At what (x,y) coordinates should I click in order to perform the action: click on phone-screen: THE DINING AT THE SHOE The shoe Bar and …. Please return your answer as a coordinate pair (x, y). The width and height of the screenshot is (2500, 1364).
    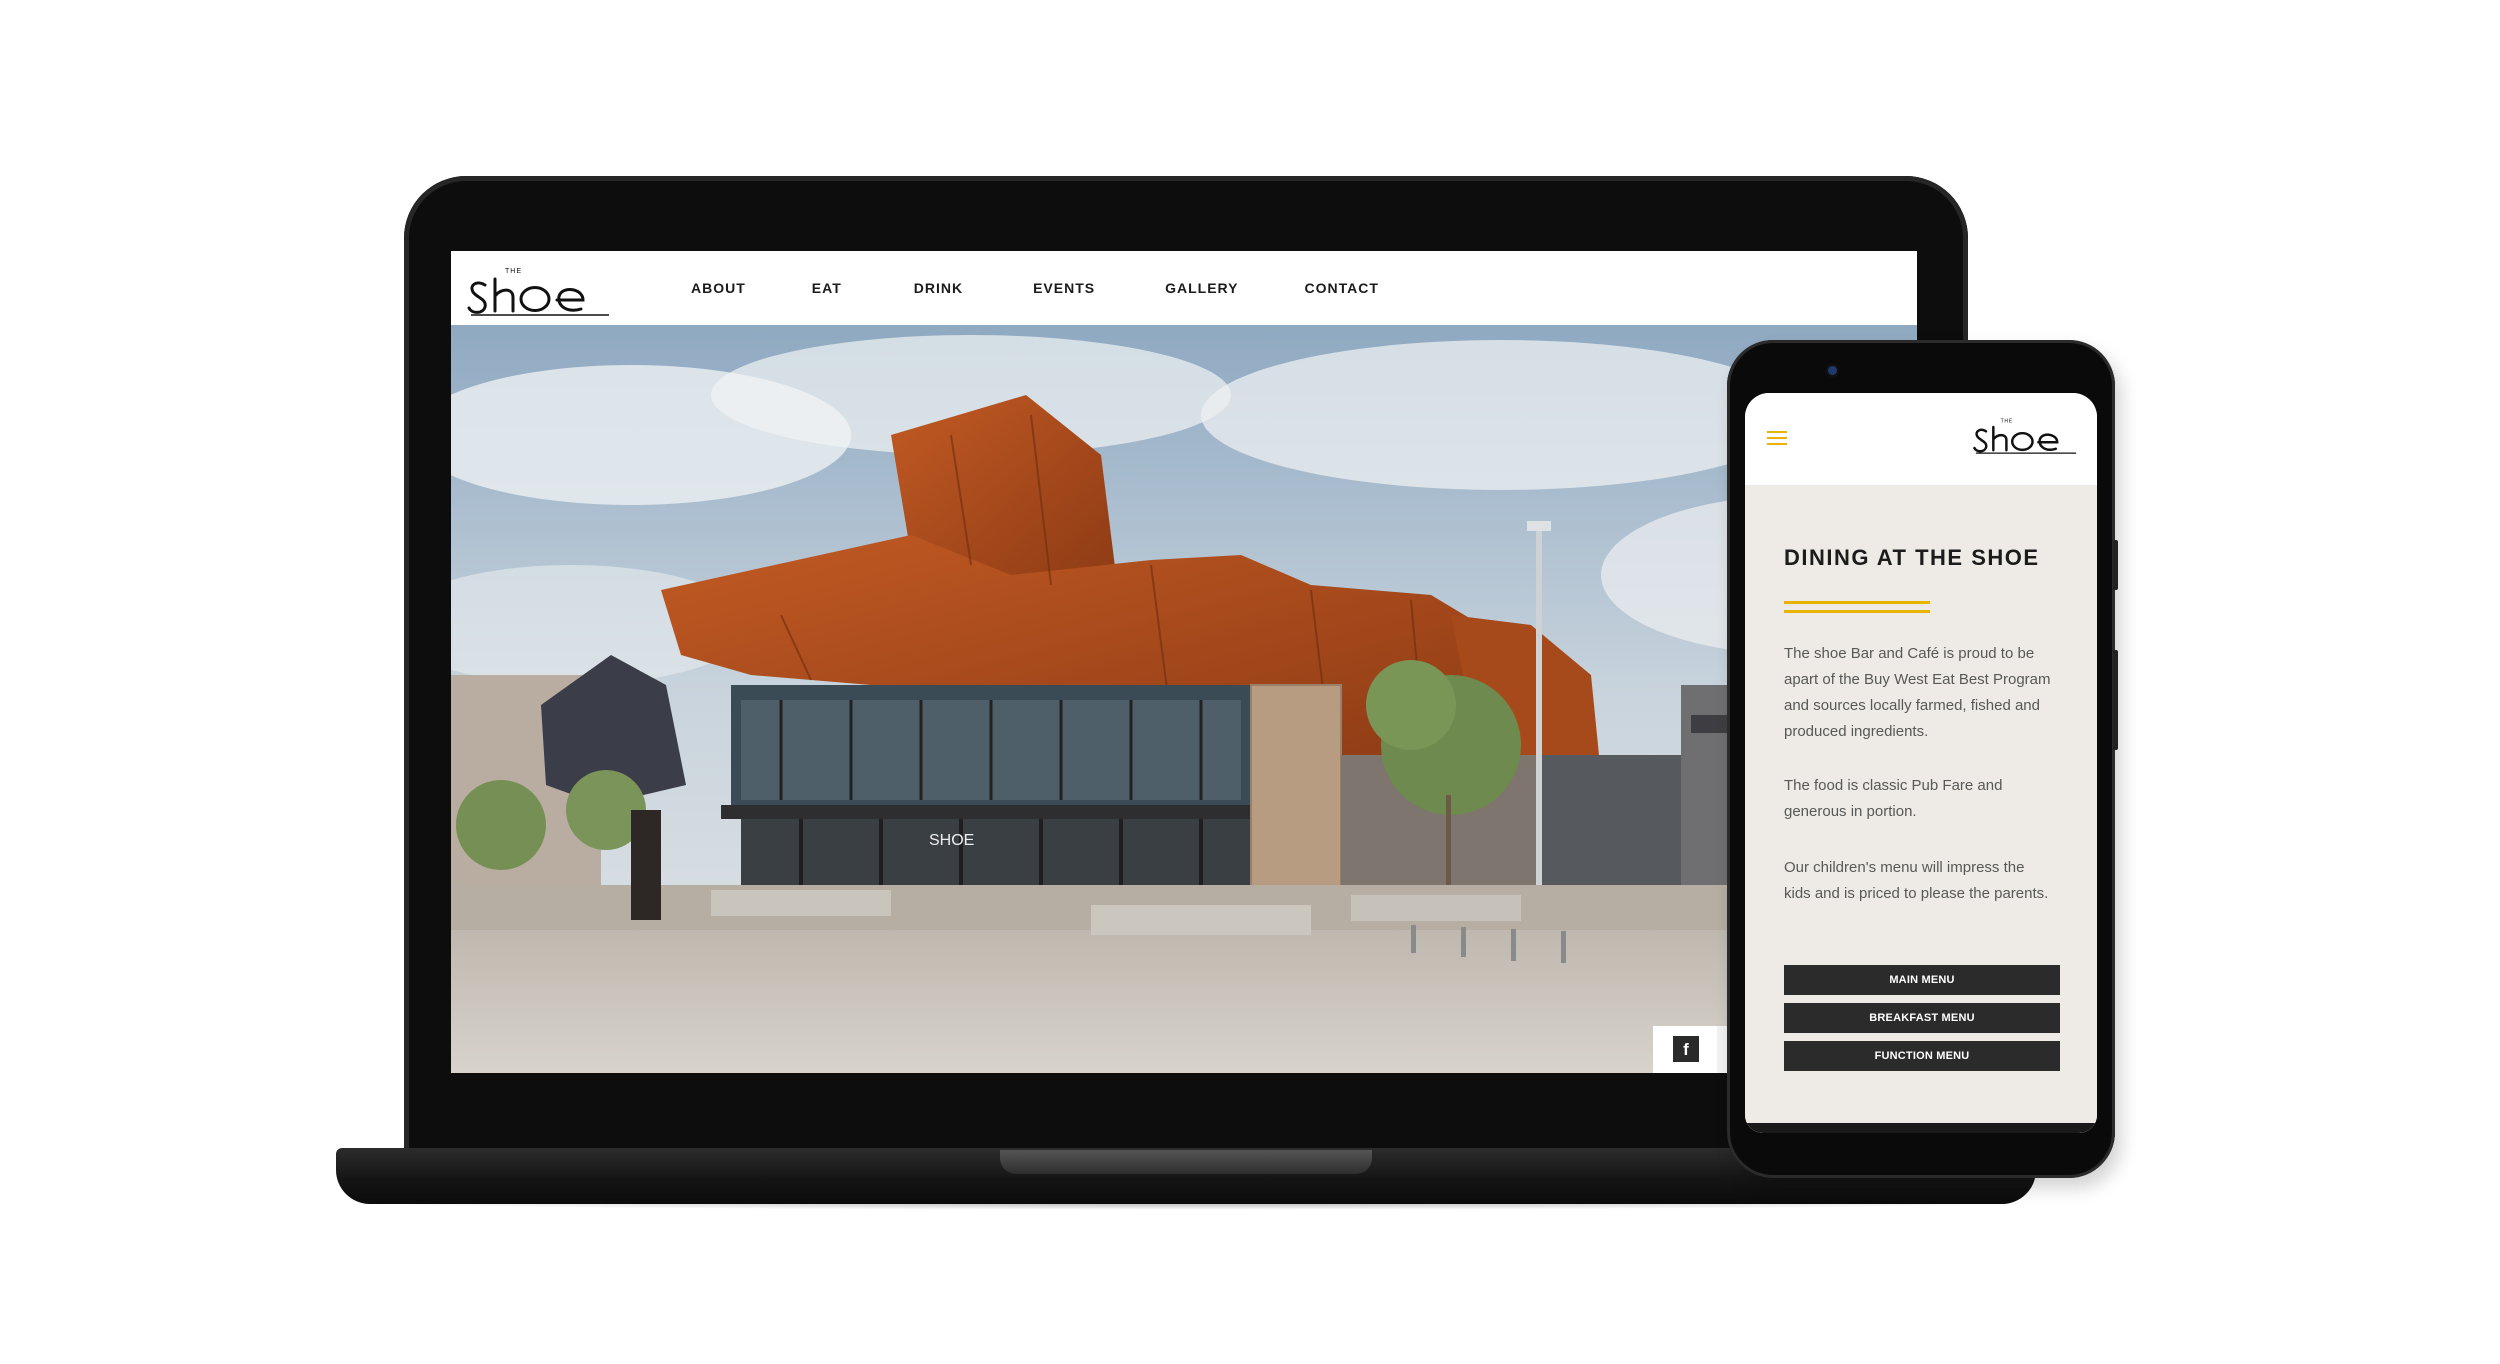
    Looking at the image, I should click on (1921, 763).